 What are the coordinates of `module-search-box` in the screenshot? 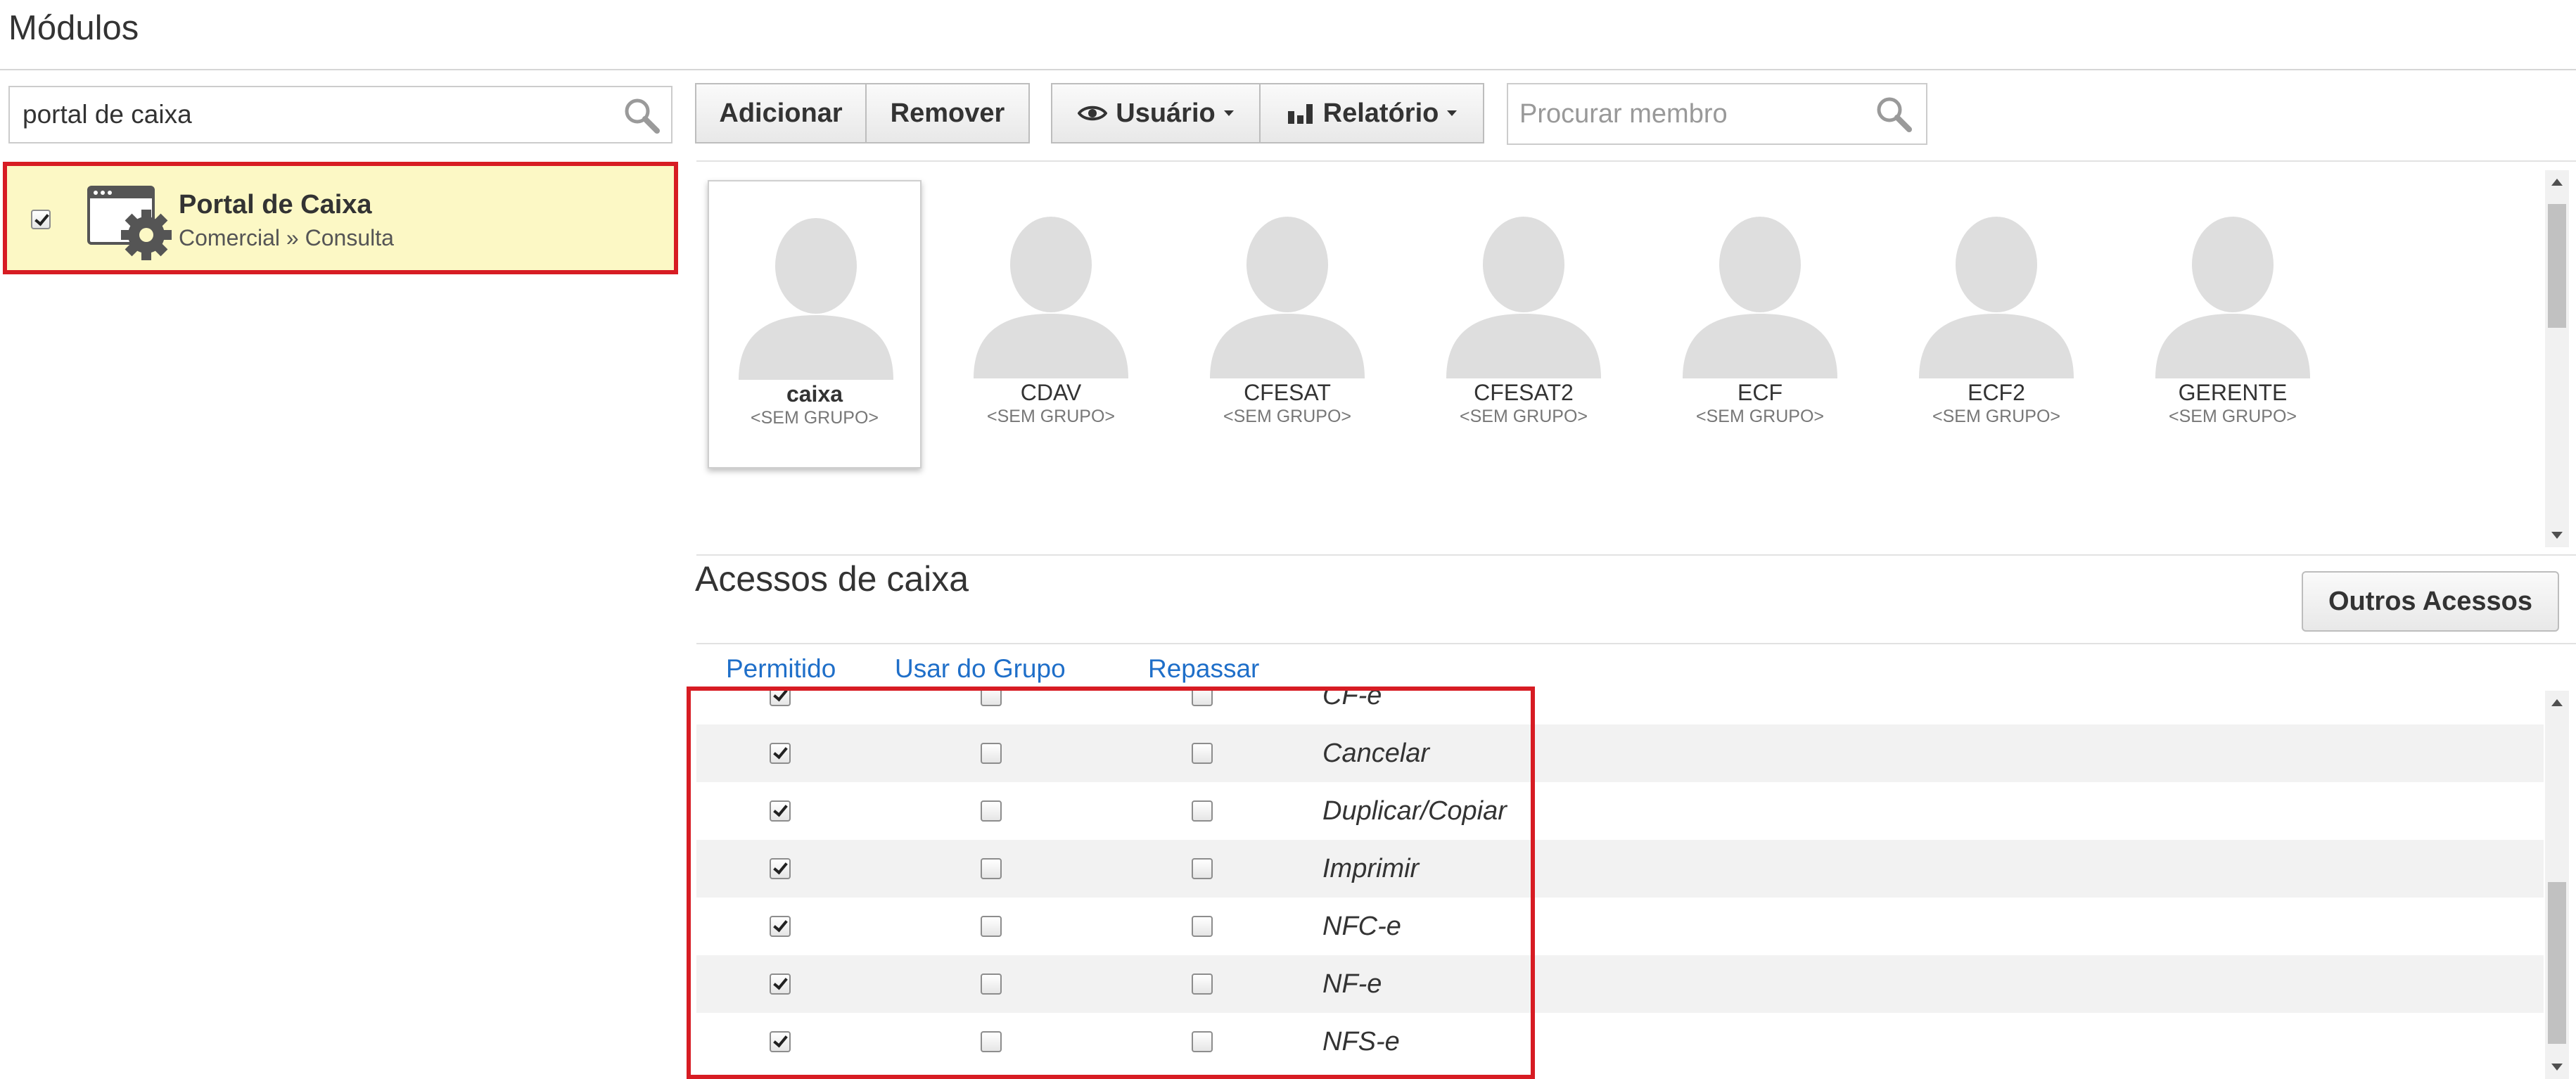 It's located at (340, 114).